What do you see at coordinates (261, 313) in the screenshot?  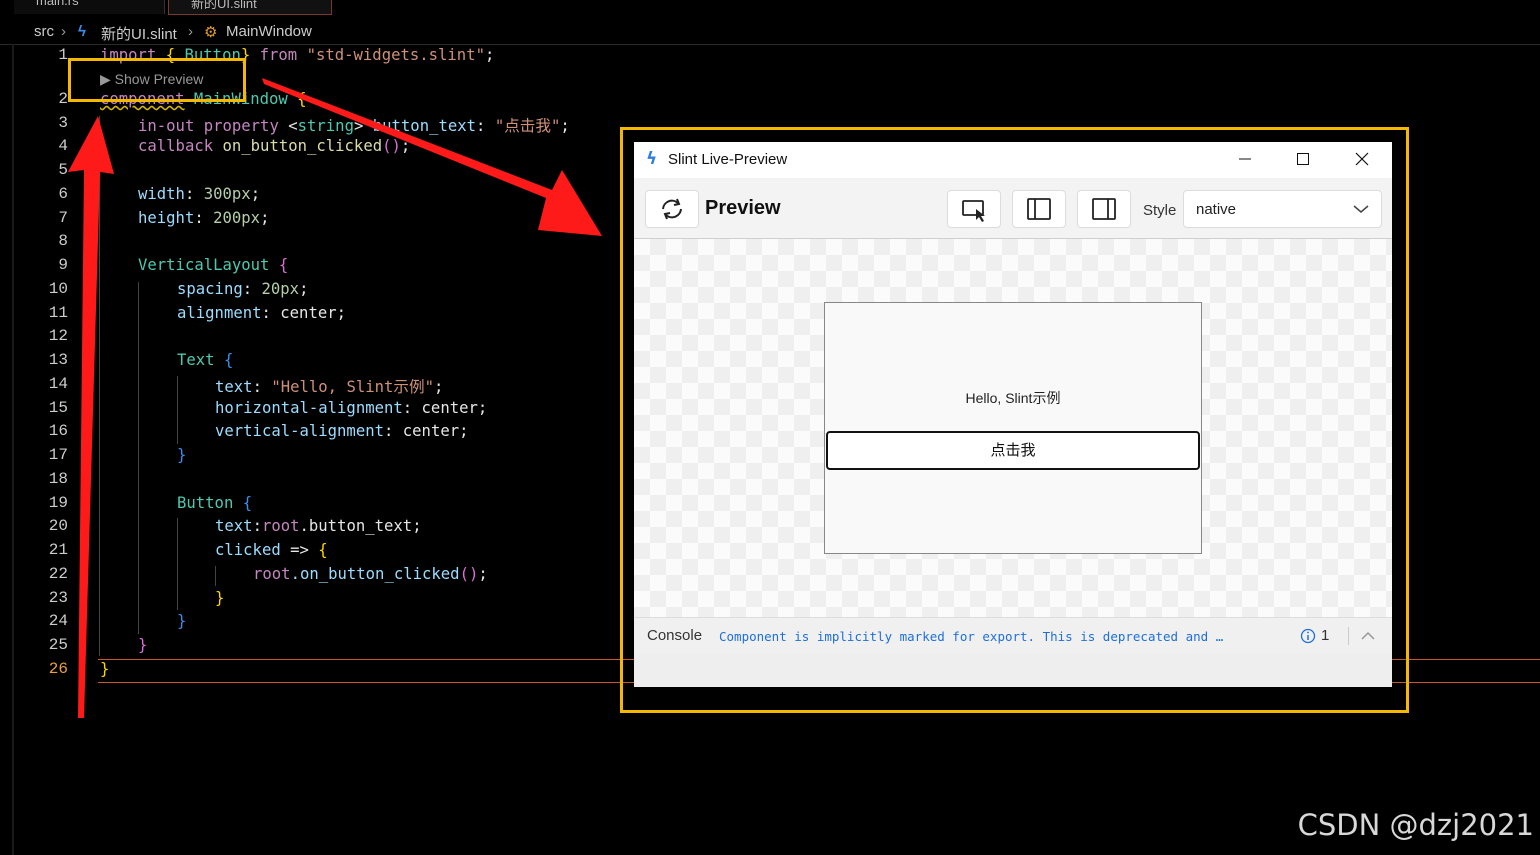 I see `code-line-11: alignment: center;` at bounding box center [261, 313].